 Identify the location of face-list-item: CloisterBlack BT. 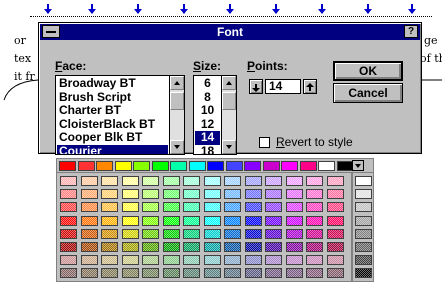
(112, 124).